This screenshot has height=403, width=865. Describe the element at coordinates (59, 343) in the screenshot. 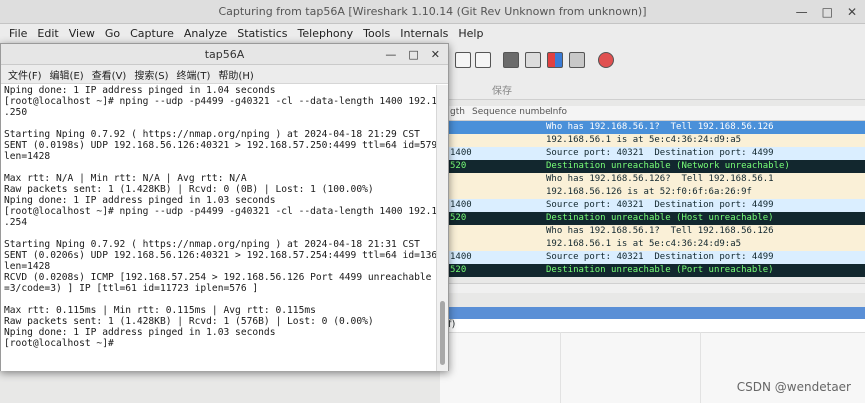

I see `terminal-line: [root@localhost ~]#` at that location.